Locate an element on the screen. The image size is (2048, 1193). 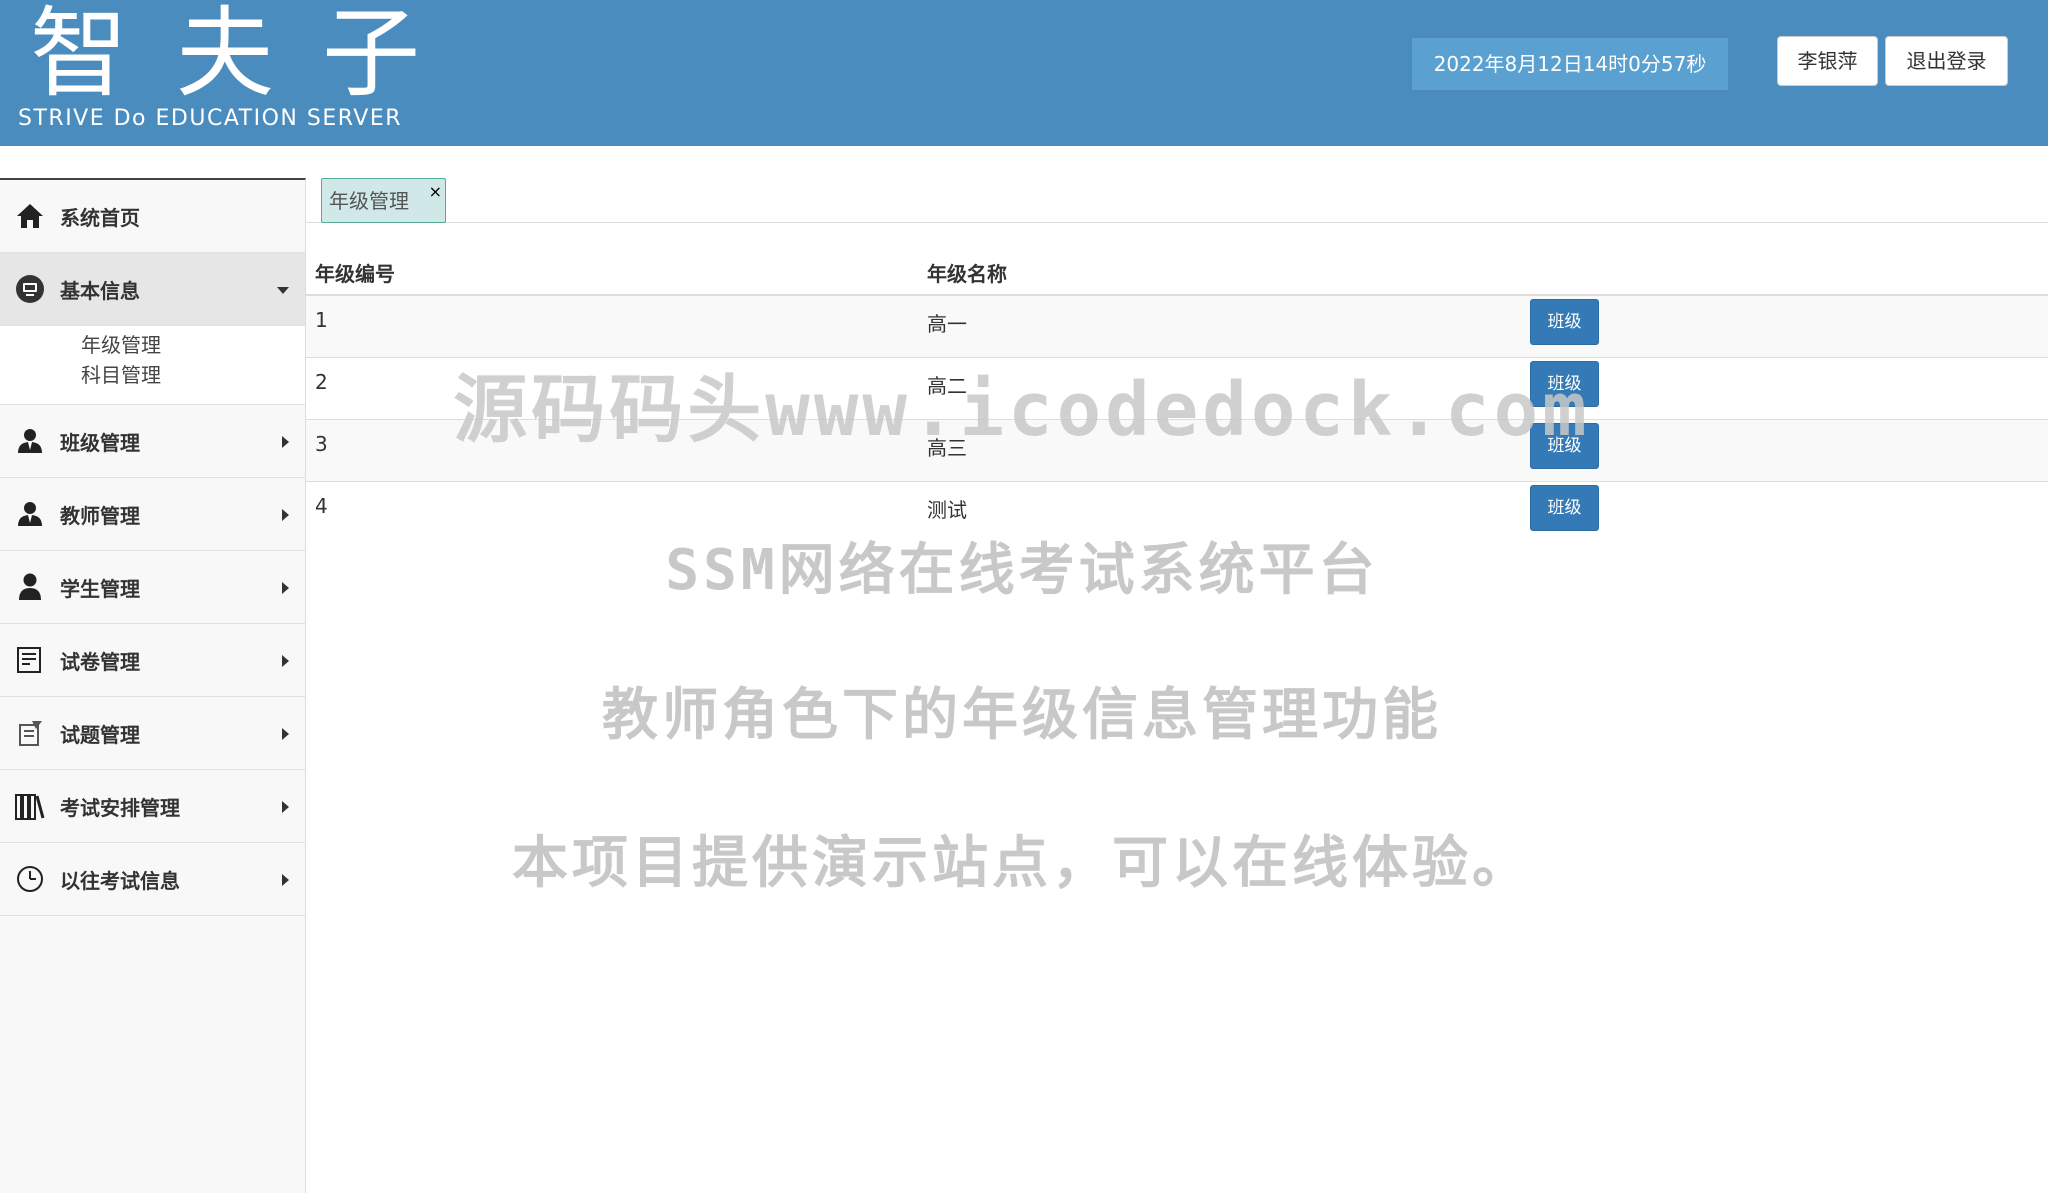
home-icon is located at coordinates (30, 216).